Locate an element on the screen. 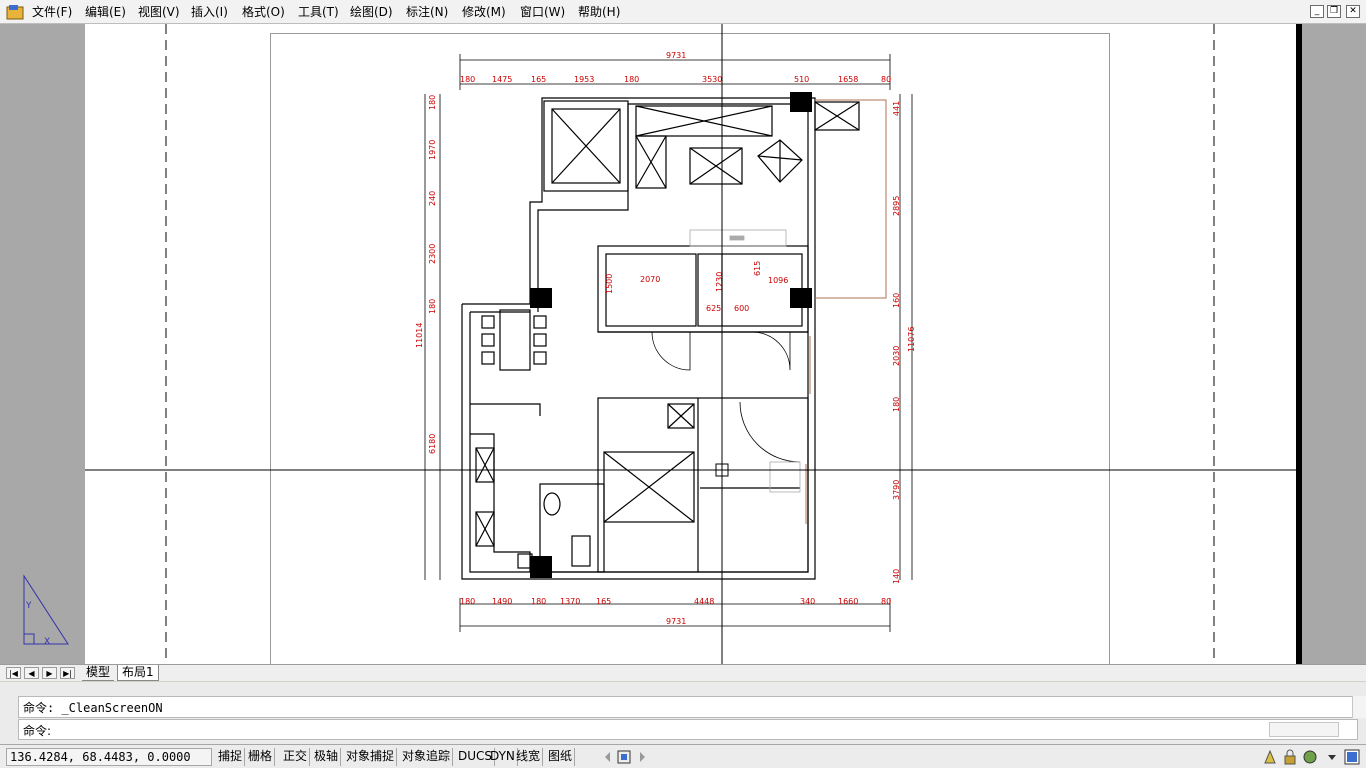  dim-right-7: 3790 is located at coordinates (896, 490).